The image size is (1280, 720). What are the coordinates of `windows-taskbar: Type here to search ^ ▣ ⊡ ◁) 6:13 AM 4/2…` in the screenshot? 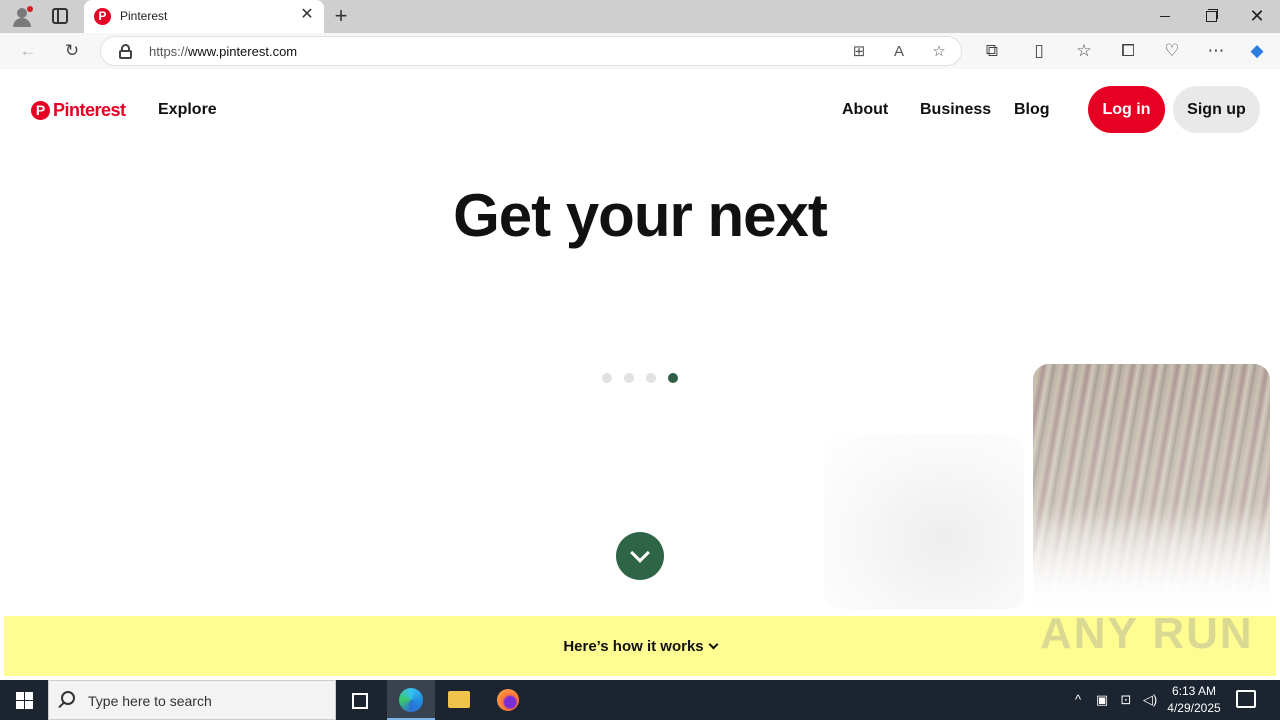 It's located at (640, 700).